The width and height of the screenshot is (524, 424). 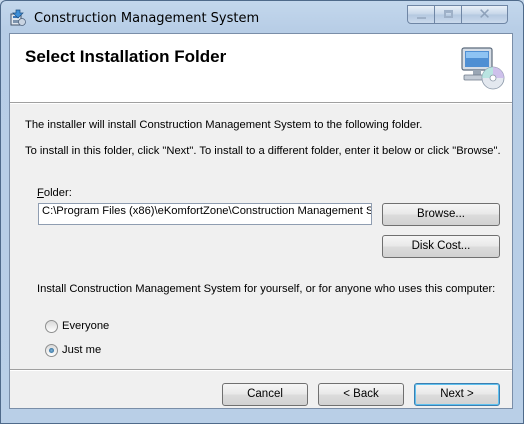 What do you see at coordinates (421, 18) in the screenshot?
I see `minimize-icon` at bounding box center [421, 18].